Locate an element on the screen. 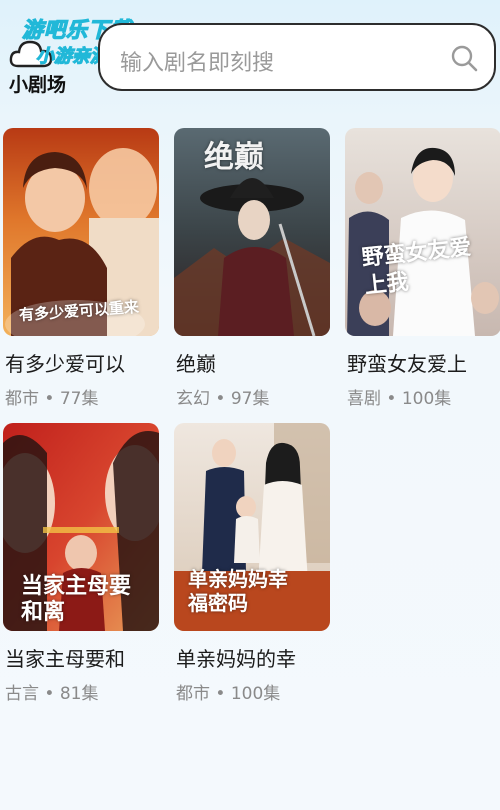 The height and width of the screenshot is (810, 500). drama-card: 当家主母要和离 当家主母要和 古言 • 81集 is located at coordinates (82, 563).